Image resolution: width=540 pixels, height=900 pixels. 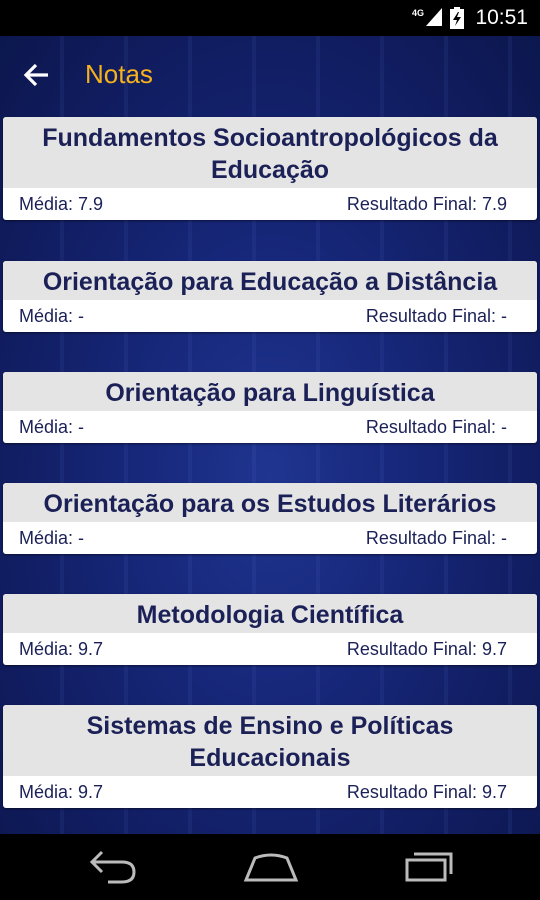 I want to click on subject-title: Orientação para Educação a Distância, so click(x=270, y=280).